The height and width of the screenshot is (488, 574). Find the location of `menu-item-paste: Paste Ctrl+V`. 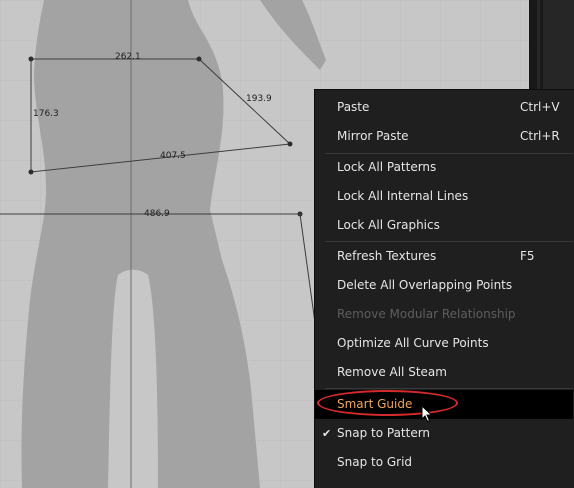

menu-item-paste: Paste Ctrl+V is located at coordinates (444, 107).